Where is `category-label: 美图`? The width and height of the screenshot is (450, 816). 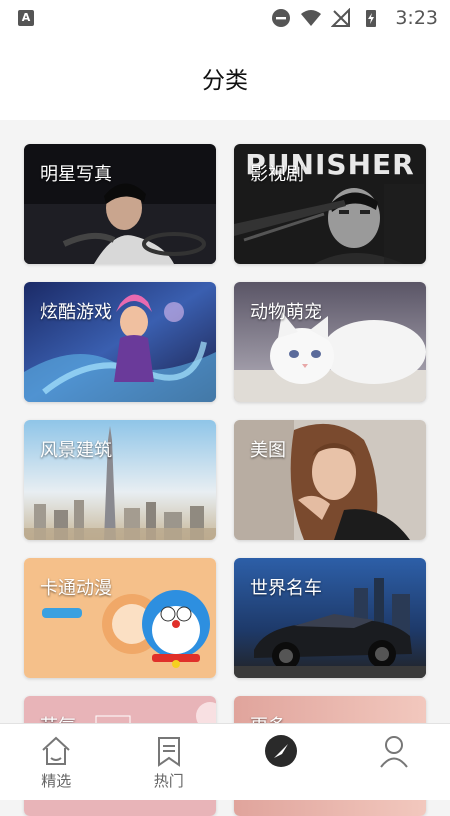 category-label: 美图 is located at coordinates (268, 450).